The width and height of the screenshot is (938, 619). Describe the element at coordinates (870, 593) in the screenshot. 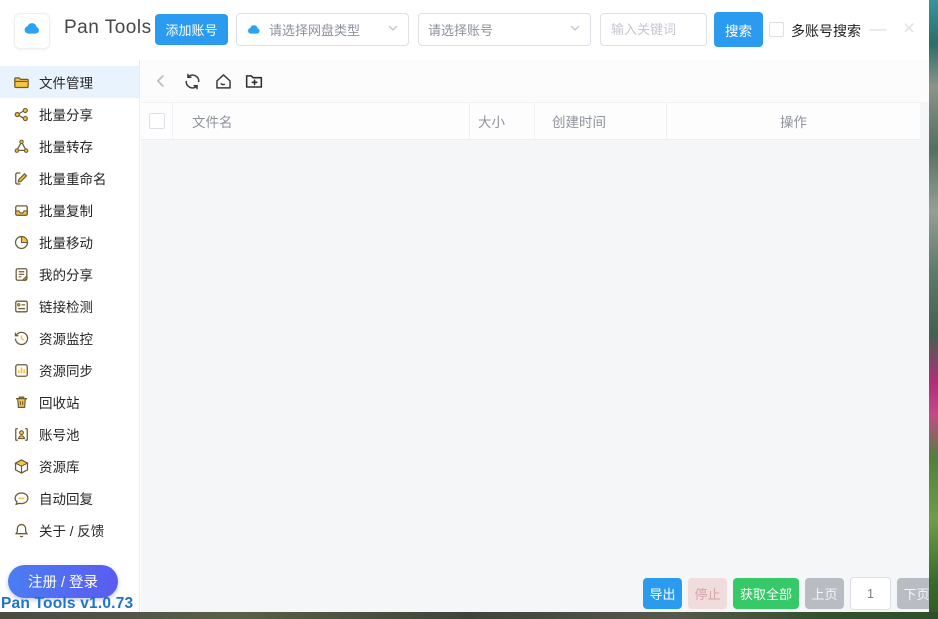

I see `page-number-input` at that location.